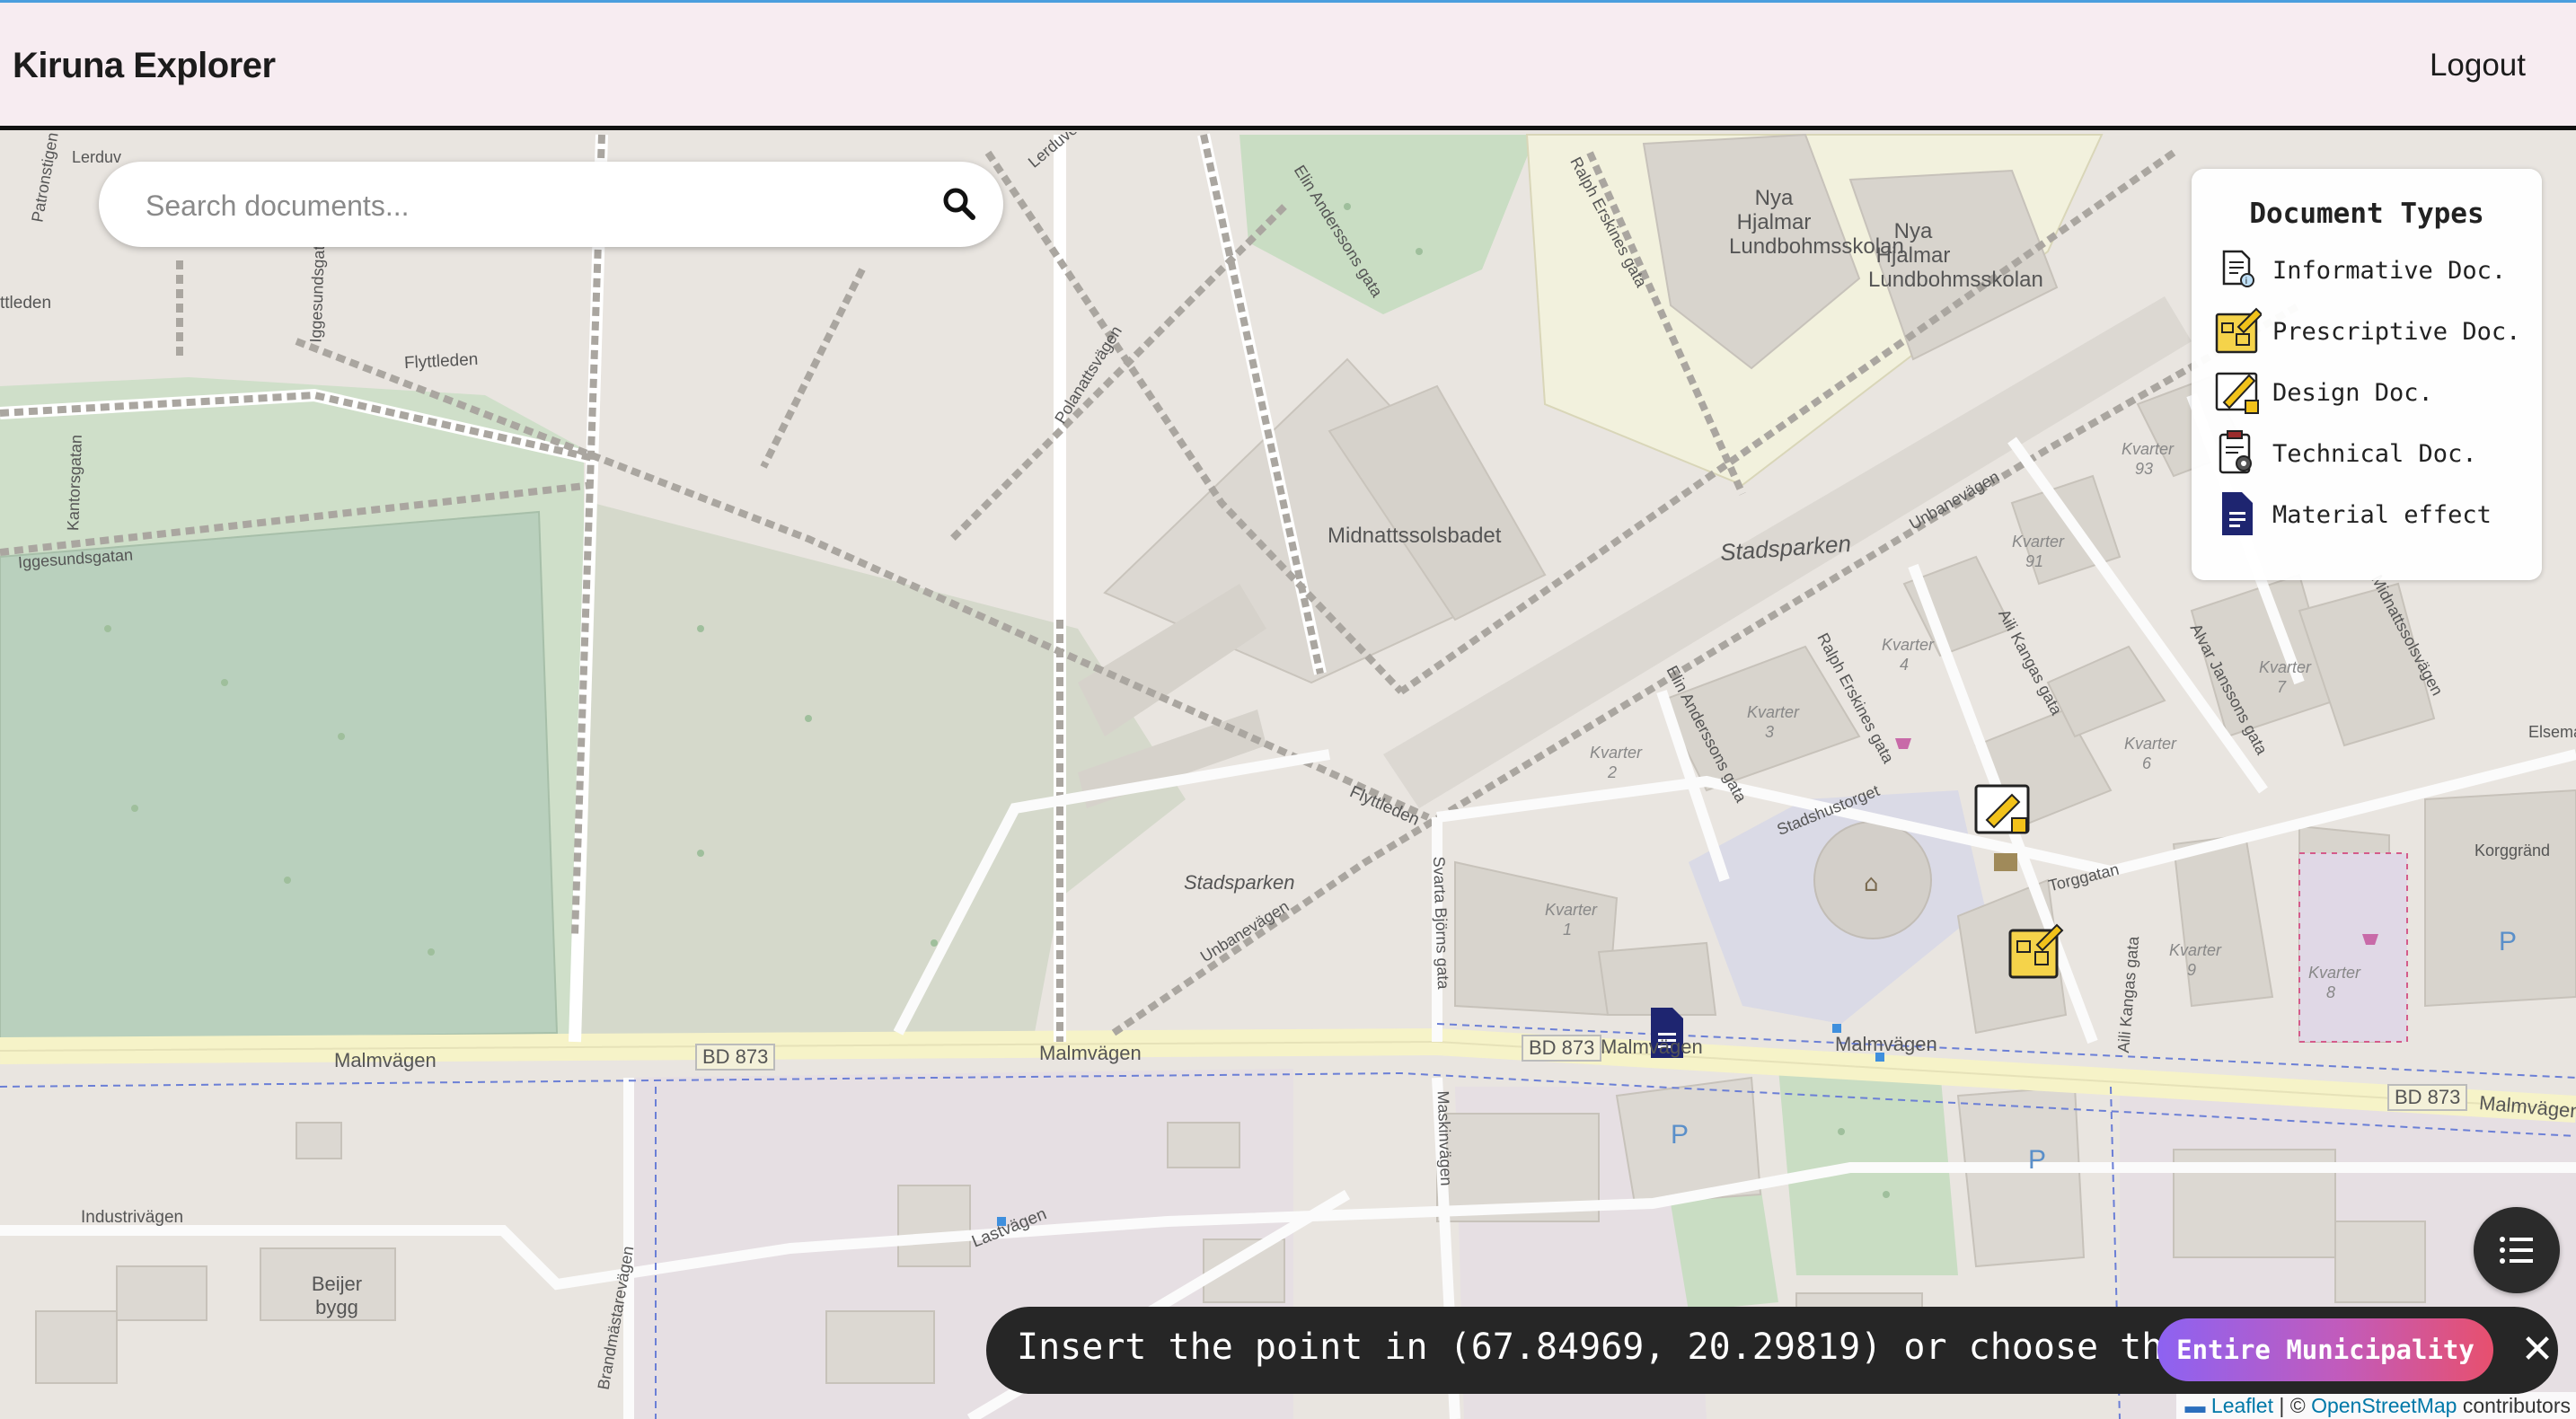 Image resolution: width=2576 pixels, height=1419 pixels. I want to click on search-input, so click(532, 206).